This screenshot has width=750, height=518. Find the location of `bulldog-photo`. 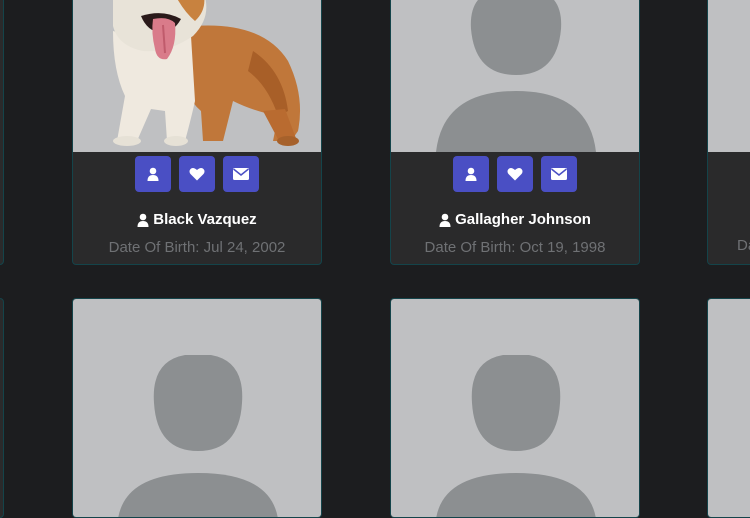

bulldog-photo is located at coordinates (197, 76).